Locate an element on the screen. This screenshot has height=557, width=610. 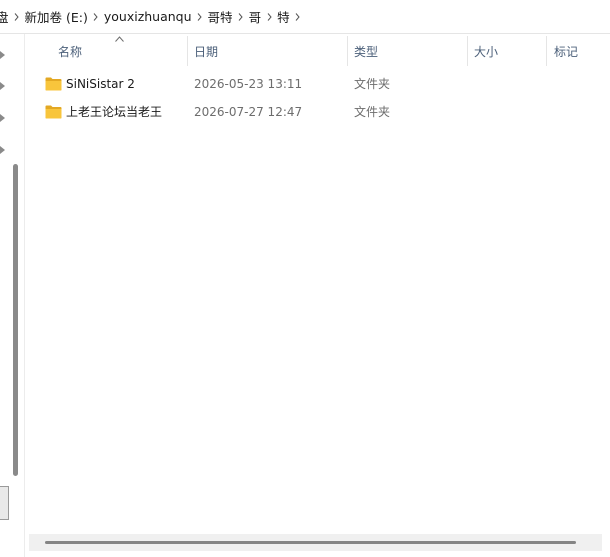
pane-divider is located at coordinates (24, 295).